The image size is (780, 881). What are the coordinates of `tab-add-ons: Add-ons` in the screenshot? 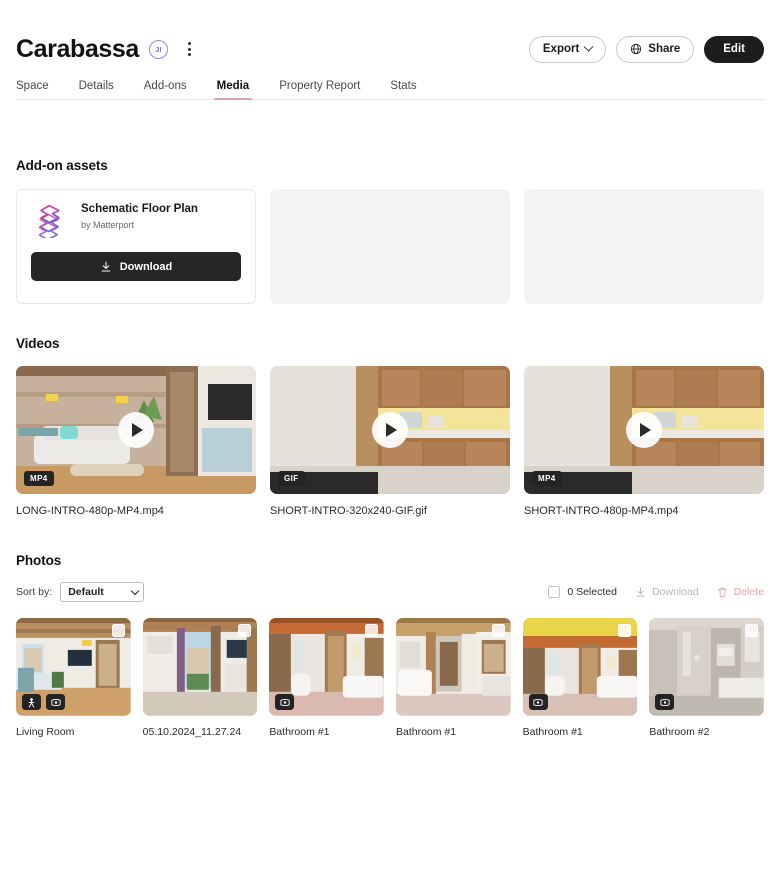 It's located at (165, 89).